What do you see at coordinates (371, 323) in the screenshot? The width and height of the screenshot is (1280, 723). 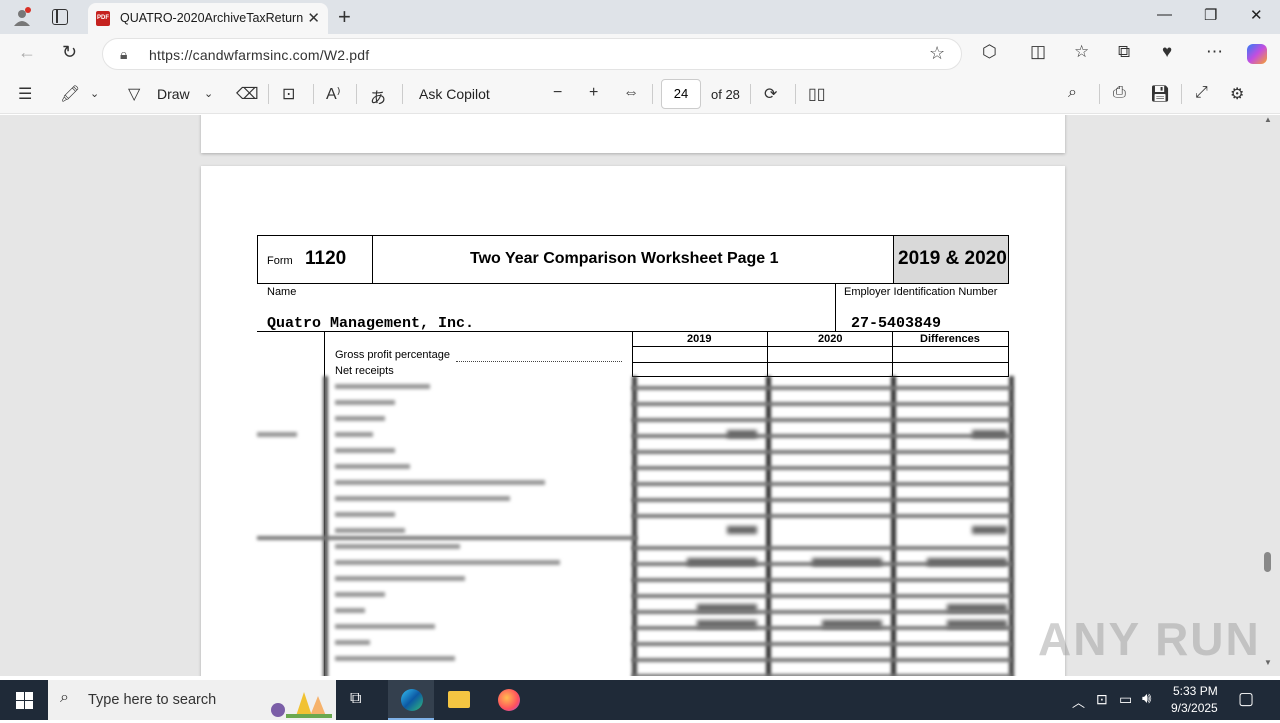 I see `company-name: Quatro Management, Inc.` at bounding box center [371, 323].